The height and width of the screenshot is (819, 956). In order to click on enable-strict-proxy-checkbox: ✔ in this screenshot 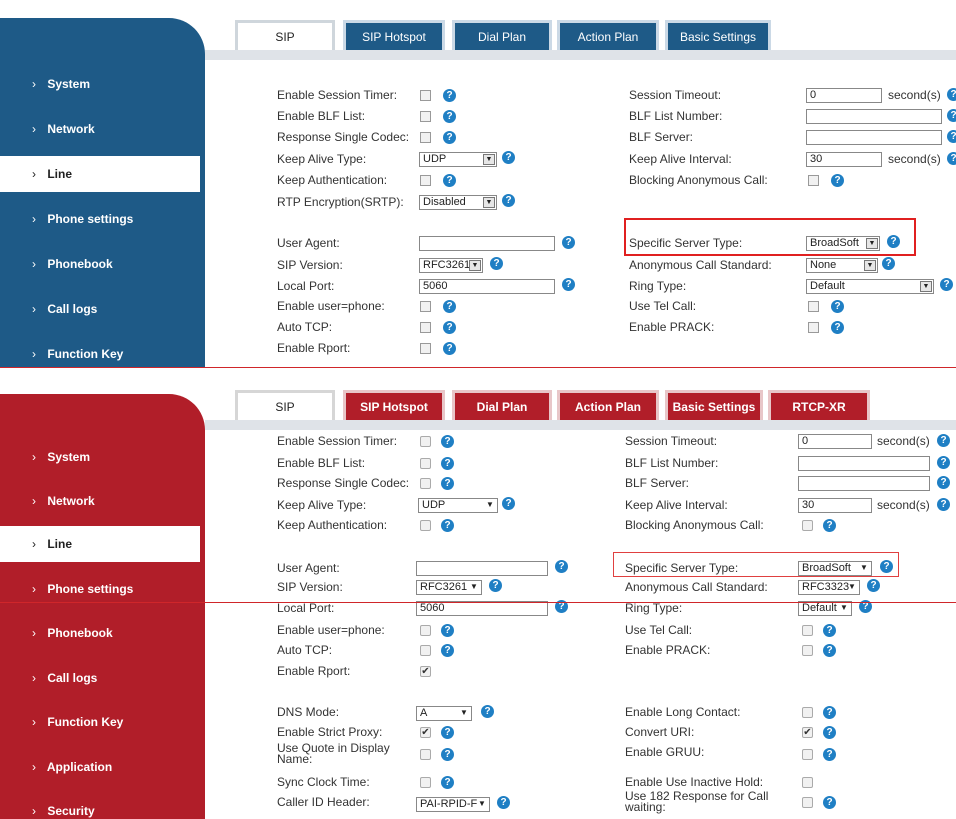, I will do `click(425, 732)`.